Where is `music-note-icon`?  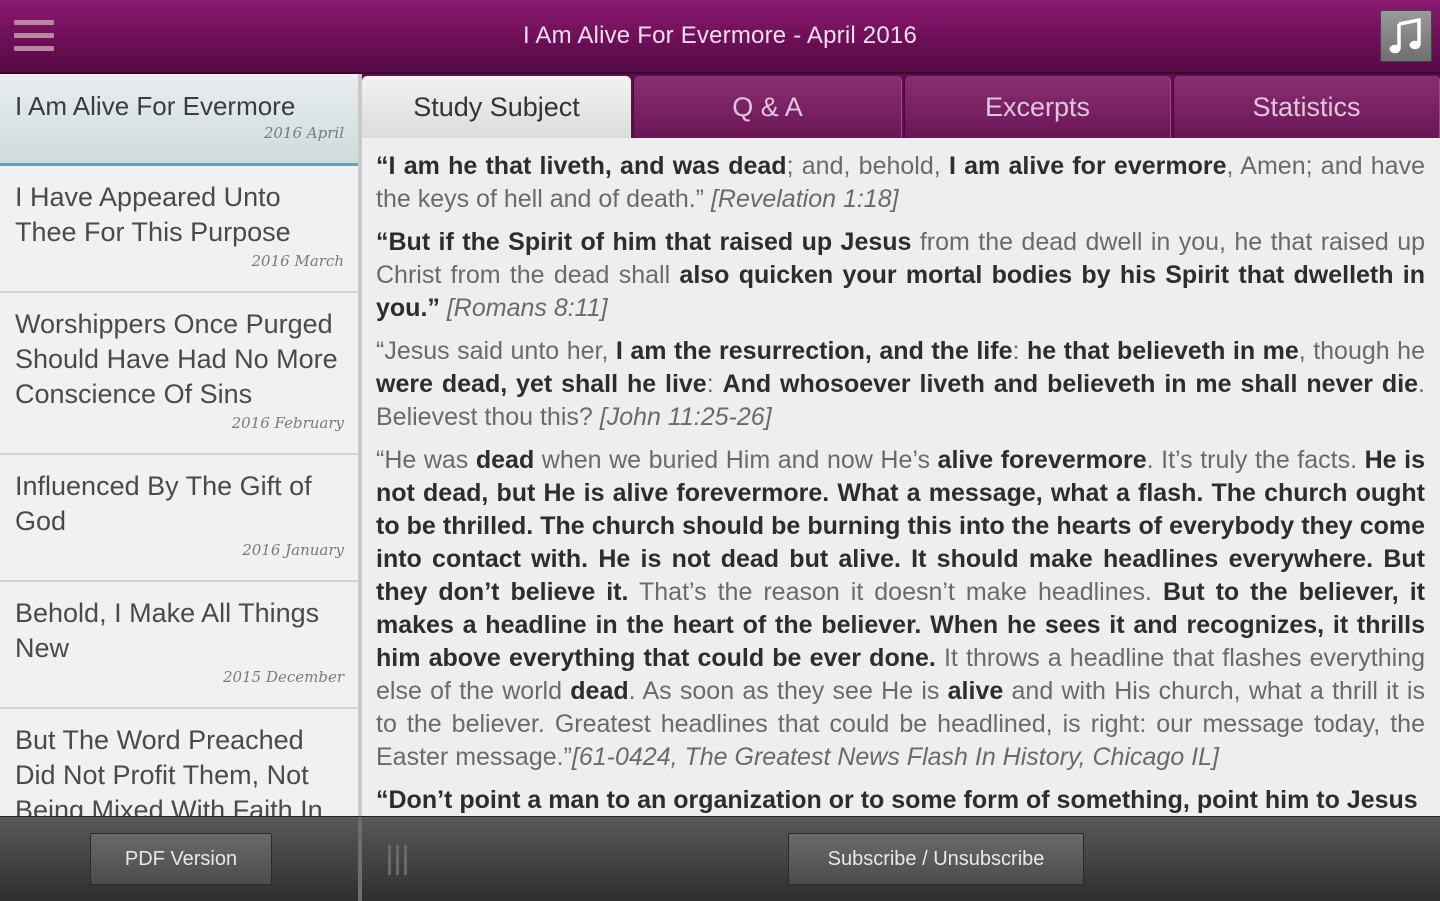 music-note-icon is located at coordinates (1405, 36).